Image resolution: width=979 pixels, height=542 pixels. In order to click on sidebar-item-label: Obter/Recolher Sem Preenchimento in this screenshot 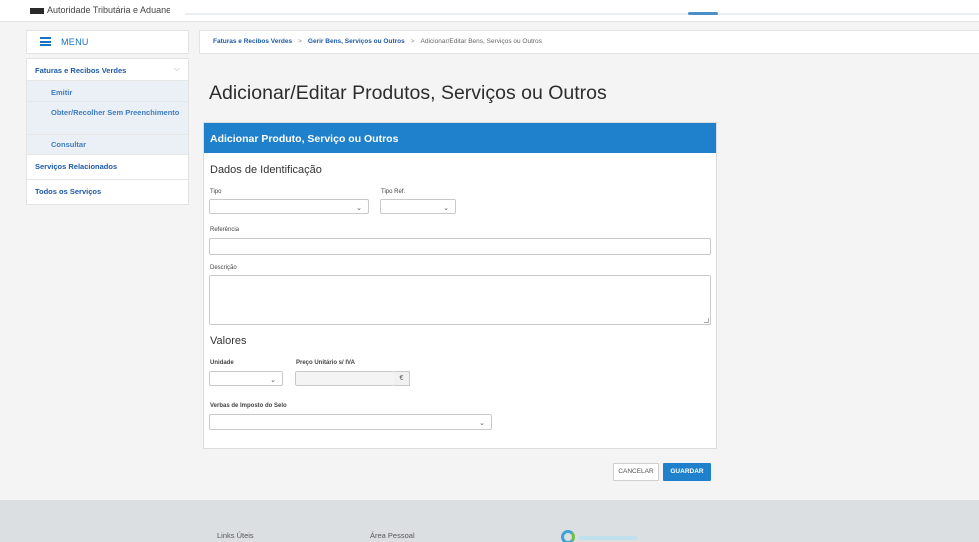, I will do `click(115, 112)`.